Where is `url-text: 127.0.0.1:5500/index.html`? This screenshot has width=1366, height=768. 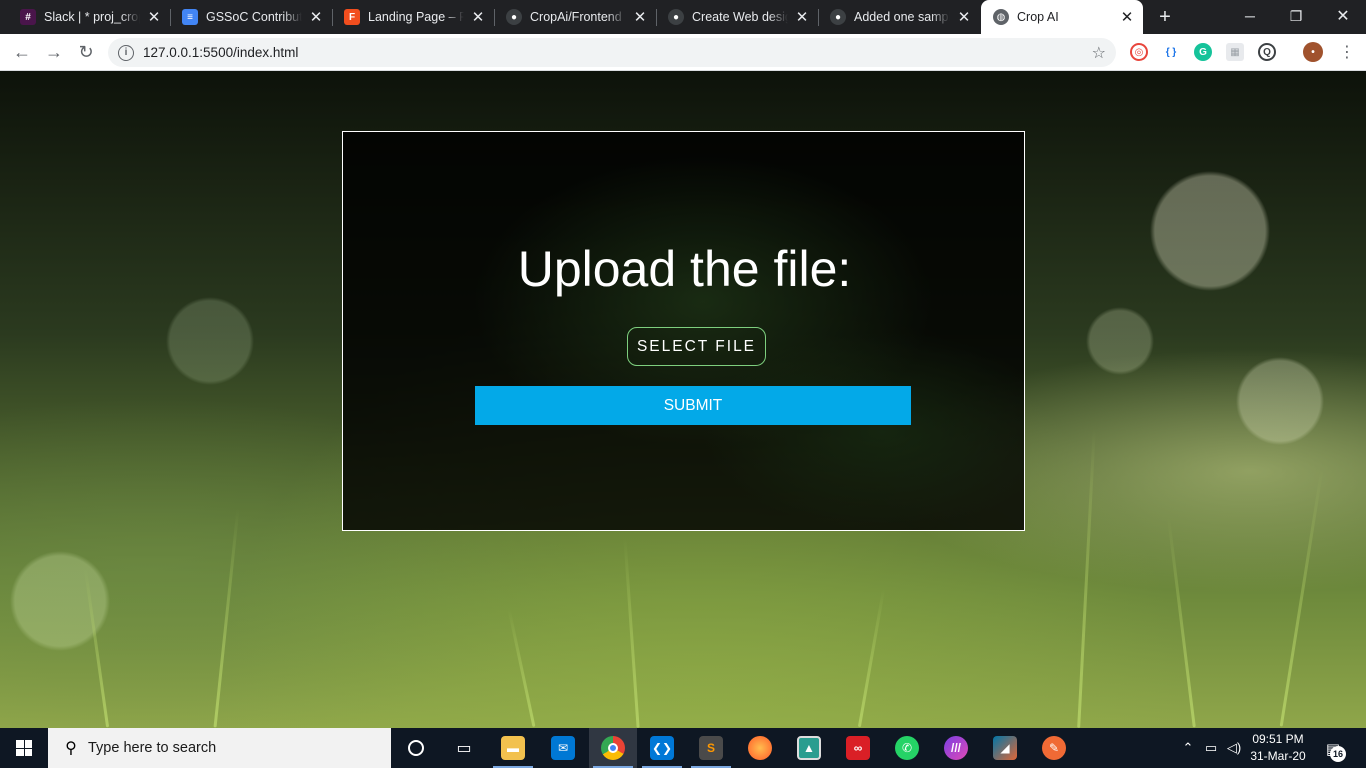 url-text: 127.0.0.1:5500/index.html is located at coordinates (221, 52).